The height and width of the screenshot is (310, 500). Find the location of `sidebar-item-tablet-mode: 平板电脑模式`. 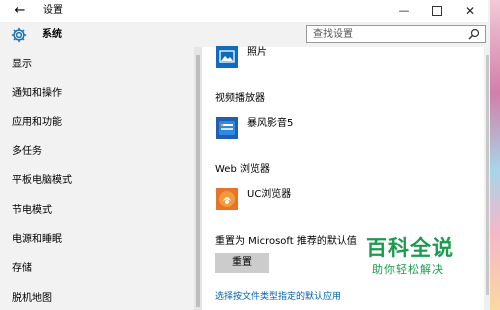

sidebar-item-tablet-mode: 平板电脑模式 is located at coordinates (42, 181).